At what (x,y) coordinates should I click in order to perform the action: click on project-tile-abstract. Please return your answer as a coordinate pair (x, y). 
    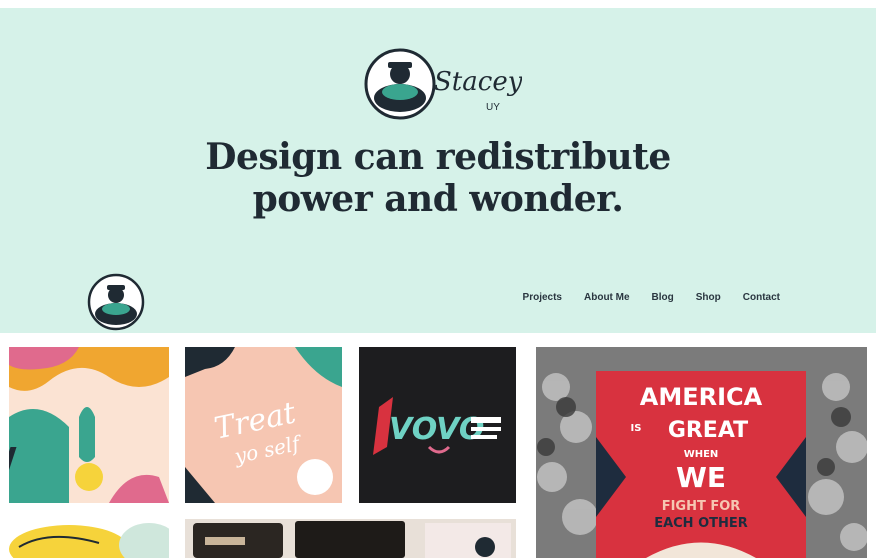
    Looking at the image, I should click on (89, 425).